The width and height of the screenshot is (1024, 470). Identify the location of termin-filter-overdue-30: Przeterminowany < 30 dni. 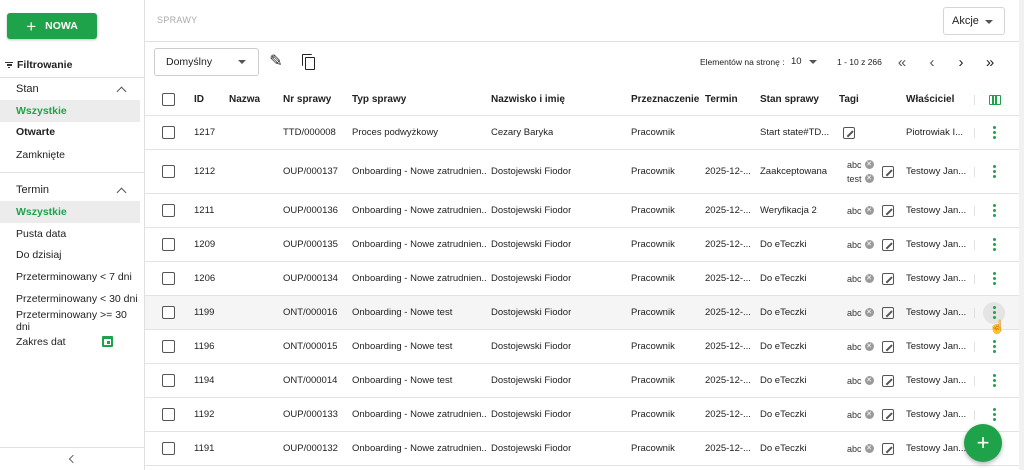
(70, 299).